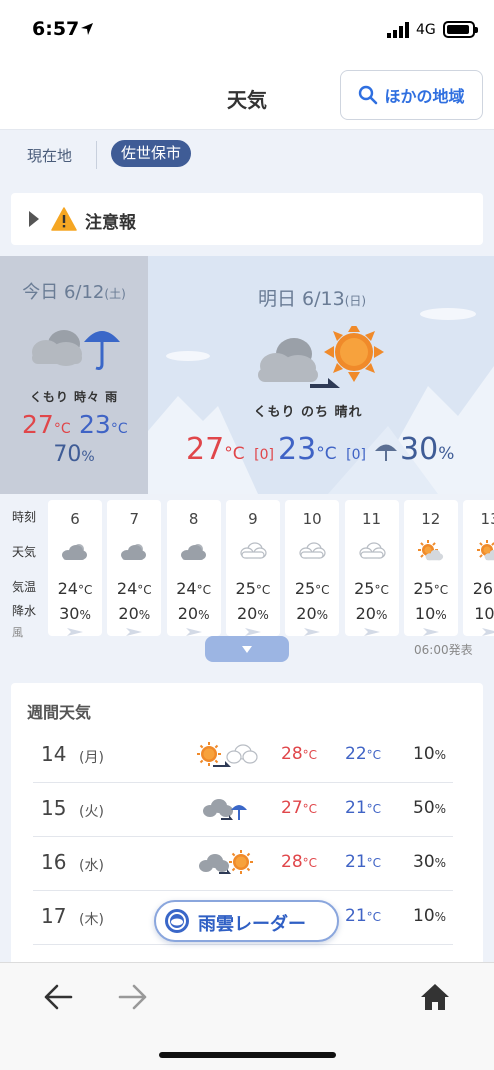  What do you see at coordinates (24, 517) in the screenshot?
I see `row-label-time: 時刻` at bounding box center [24, 517].